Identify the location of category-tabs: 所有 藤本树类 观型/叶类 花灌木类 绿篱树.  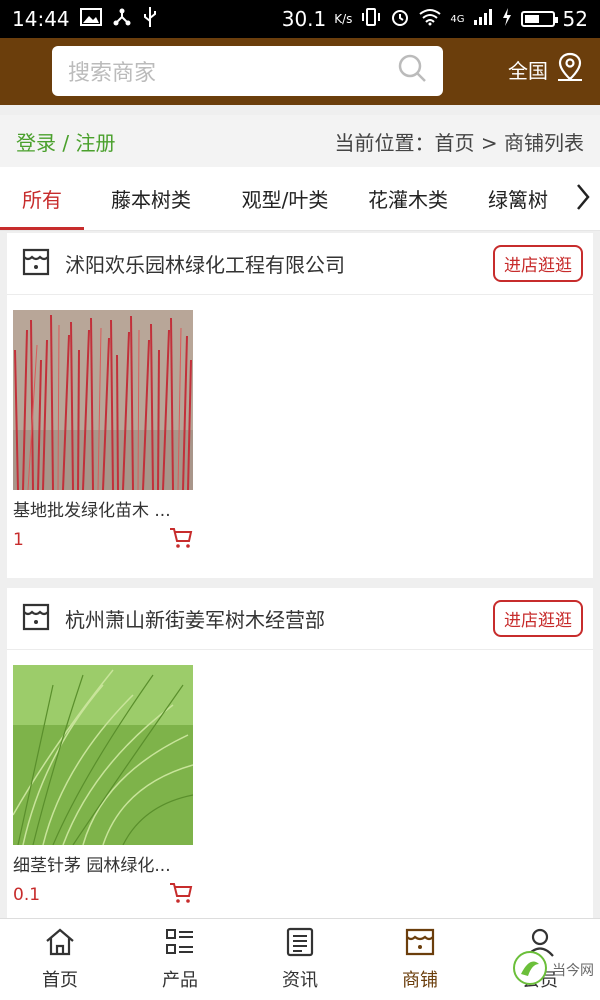
(300, 199).